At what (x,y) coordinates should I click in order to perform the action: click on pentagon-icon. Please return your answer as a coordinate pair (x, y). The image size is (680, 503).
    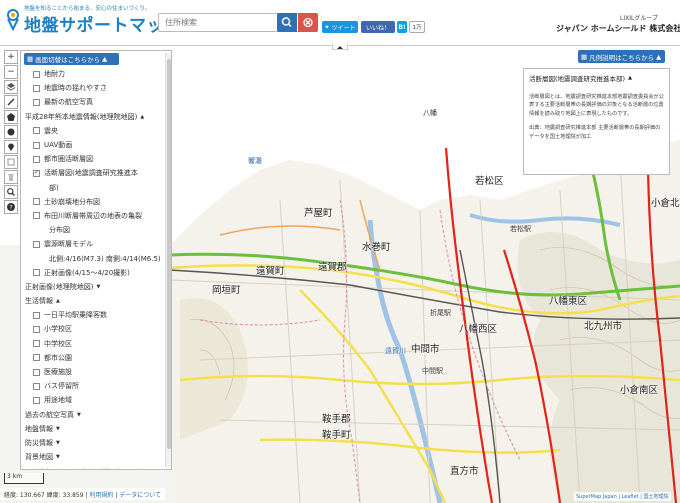
    Looking at the image, I should click on (11, 117).